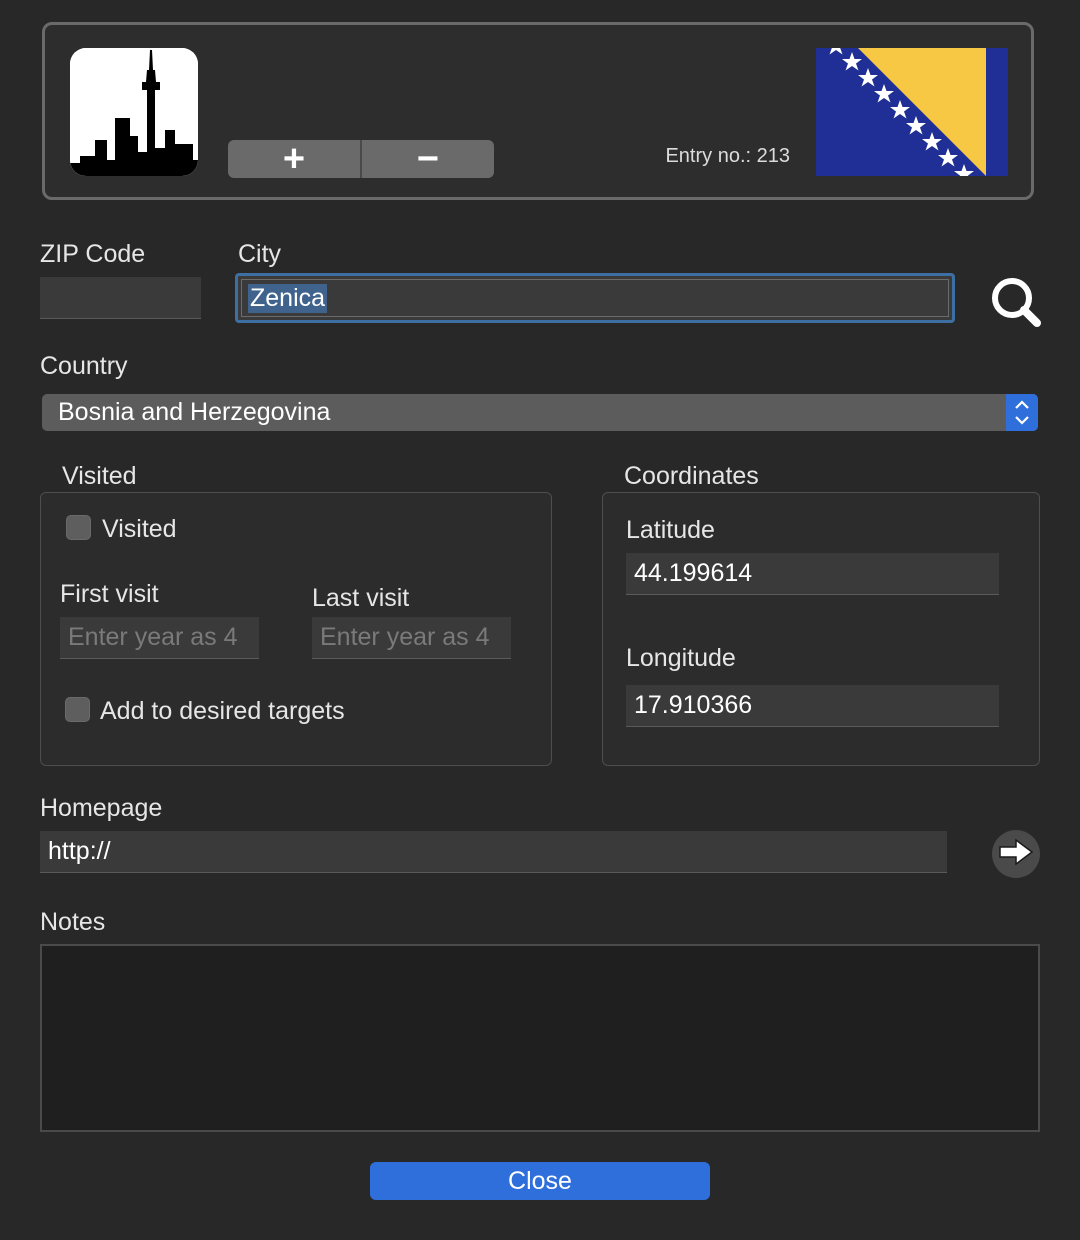  I want to click on last-visit-field: Enter year as 4, so click(411, 638).